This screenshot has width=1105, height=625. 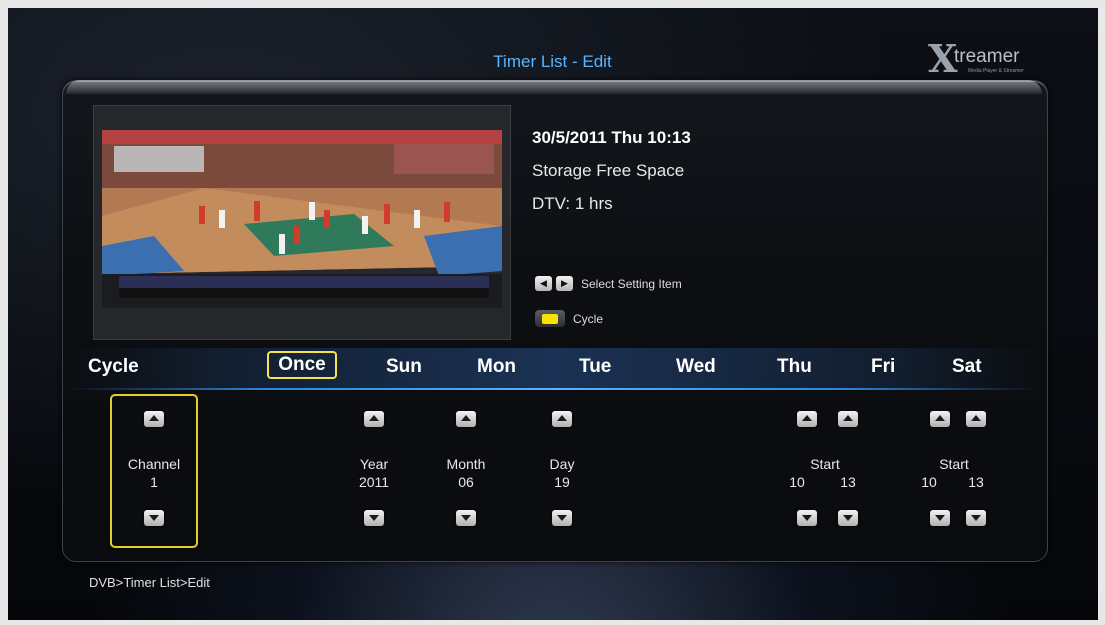 I want to click on day-sun: Sun, so click(x=404, y=367).